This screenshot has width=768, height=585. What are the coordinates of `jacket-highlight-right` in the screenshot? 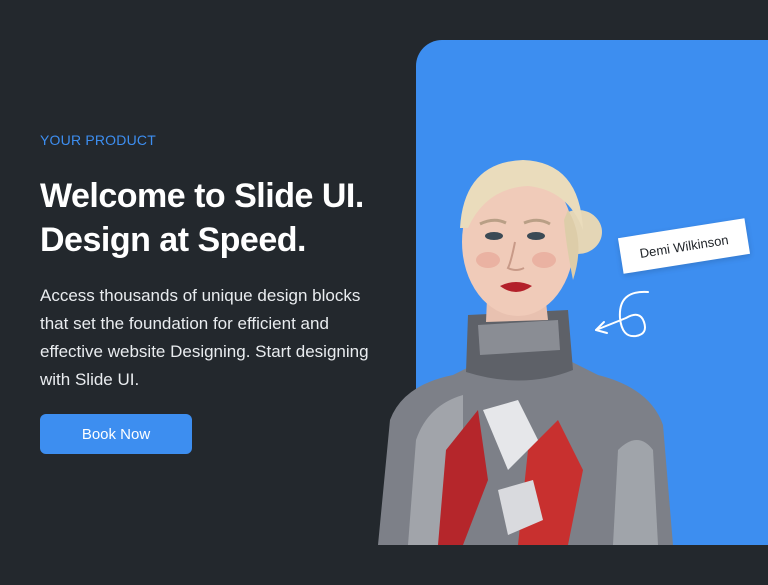 It's located at (635, 492).